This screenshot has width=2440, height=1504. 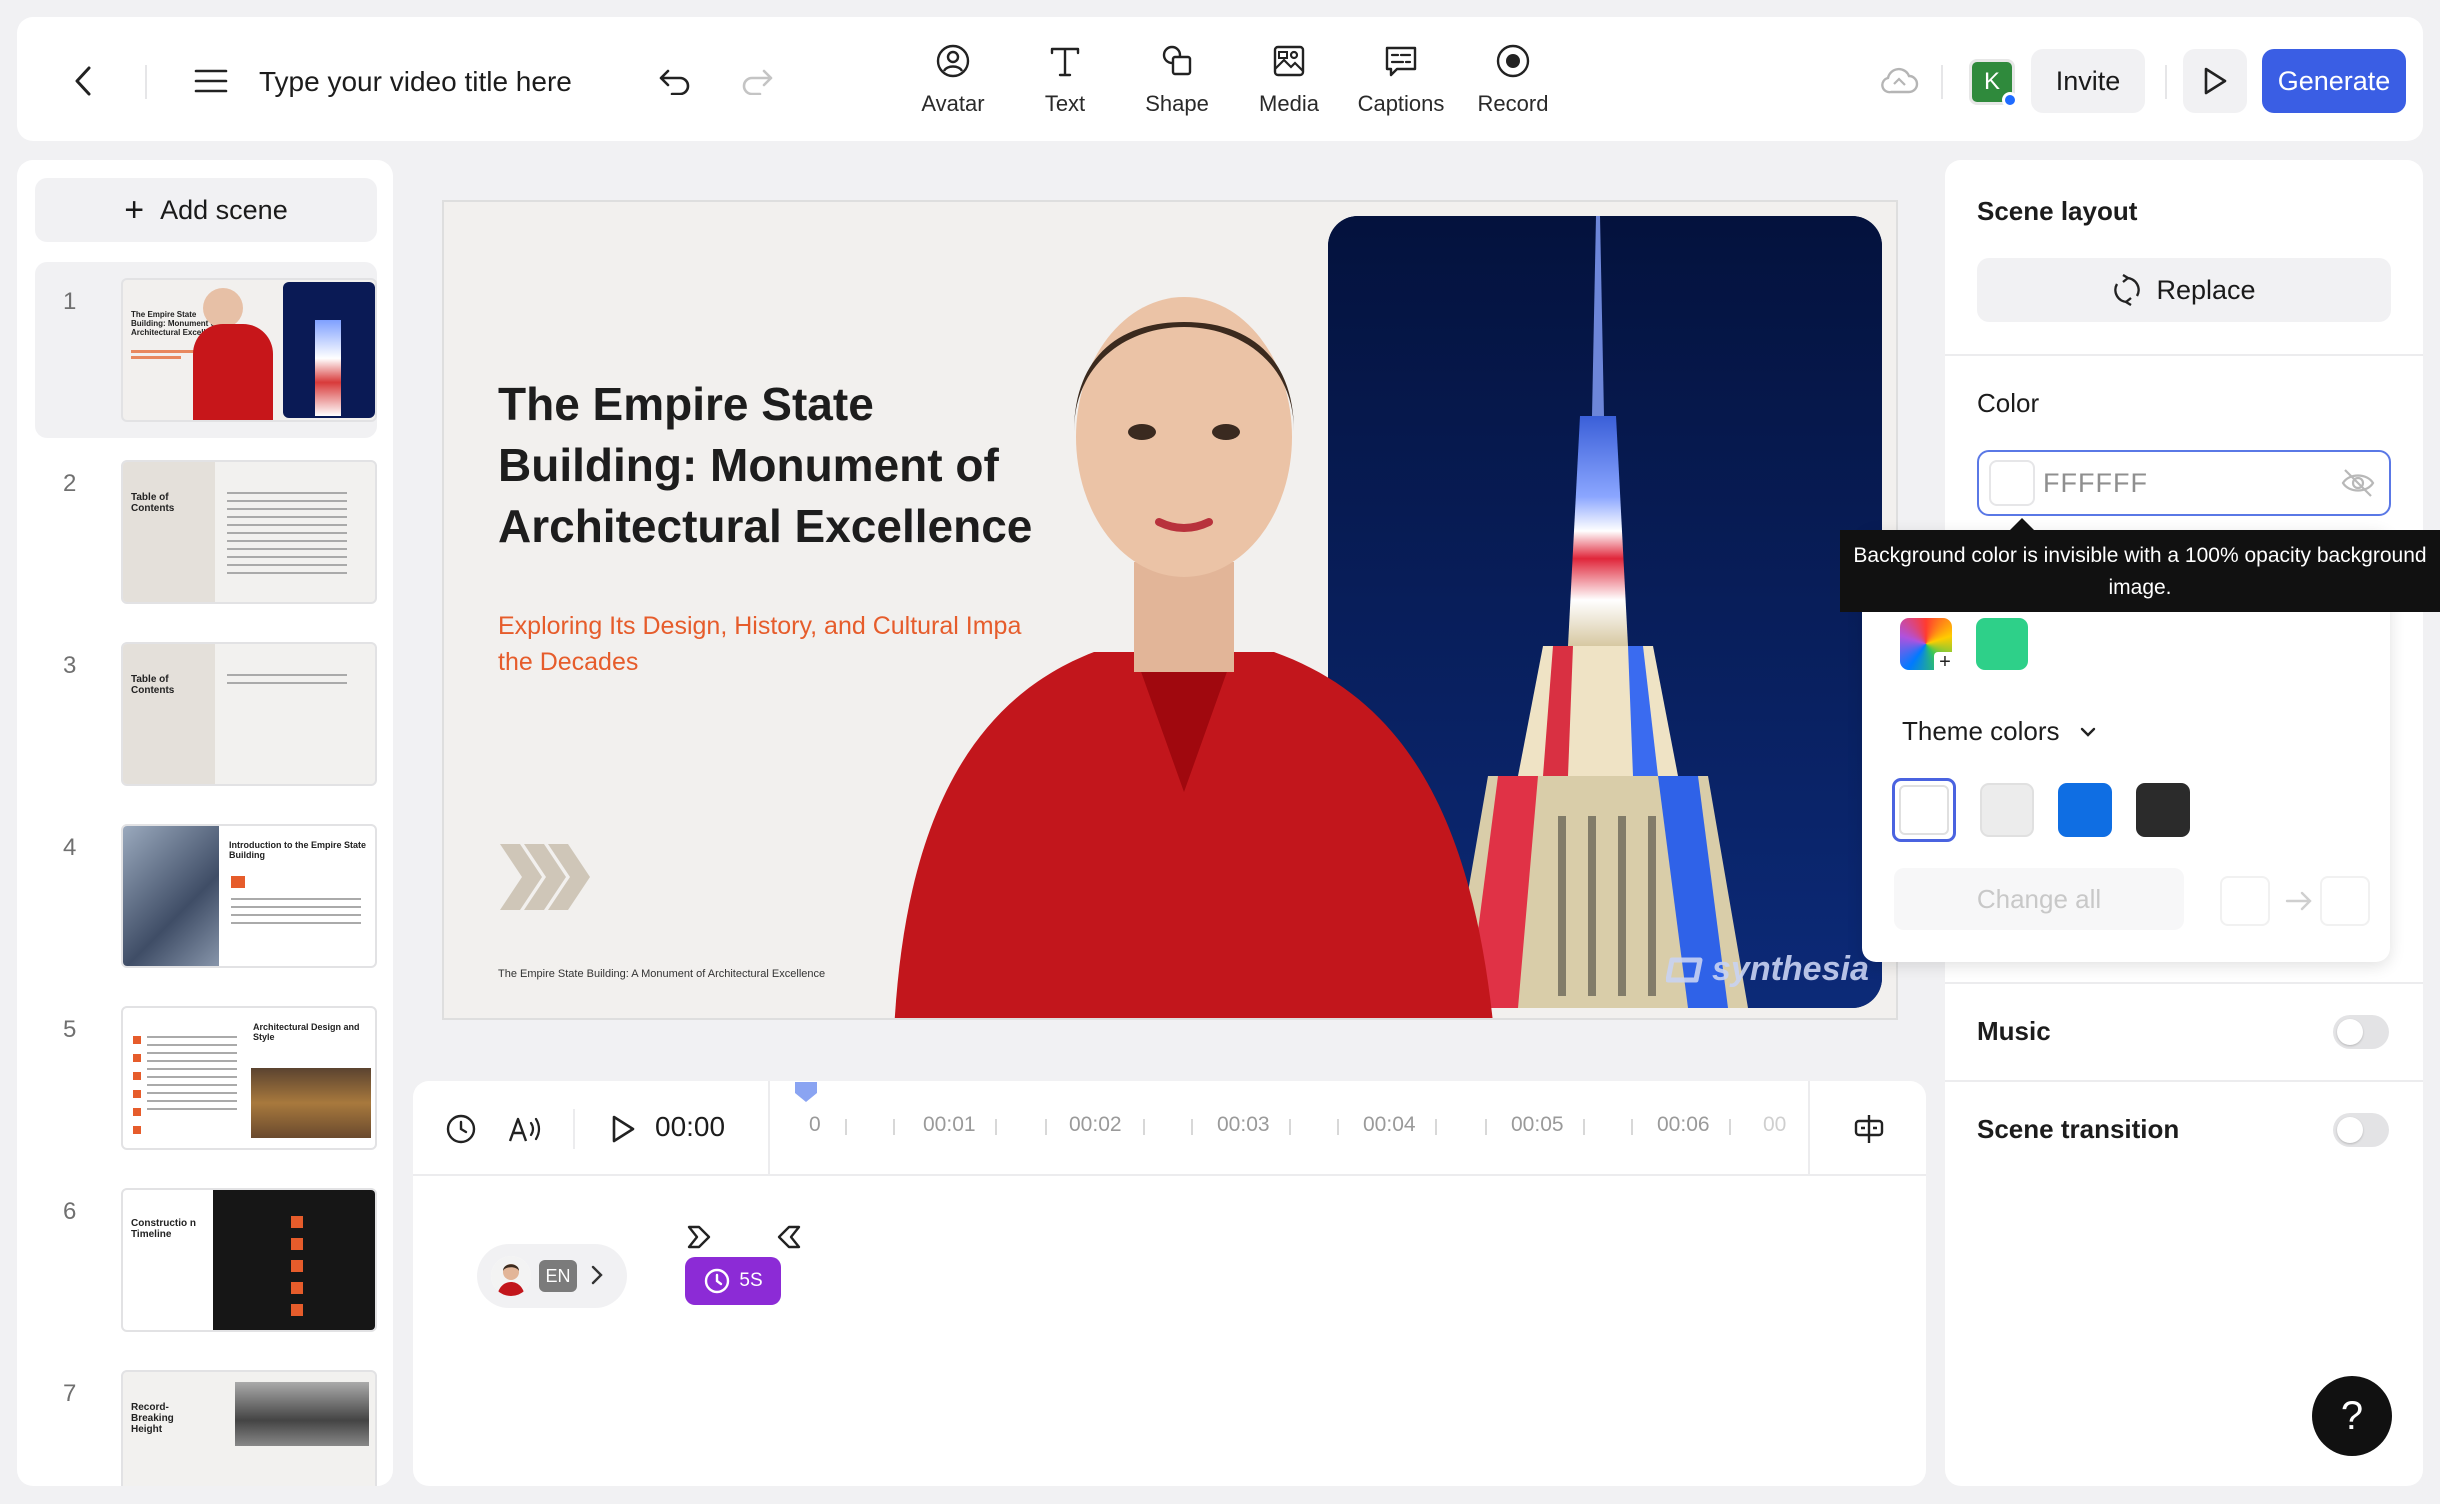 I want to click on other-color-swatch, so click(x=2002, y=644).